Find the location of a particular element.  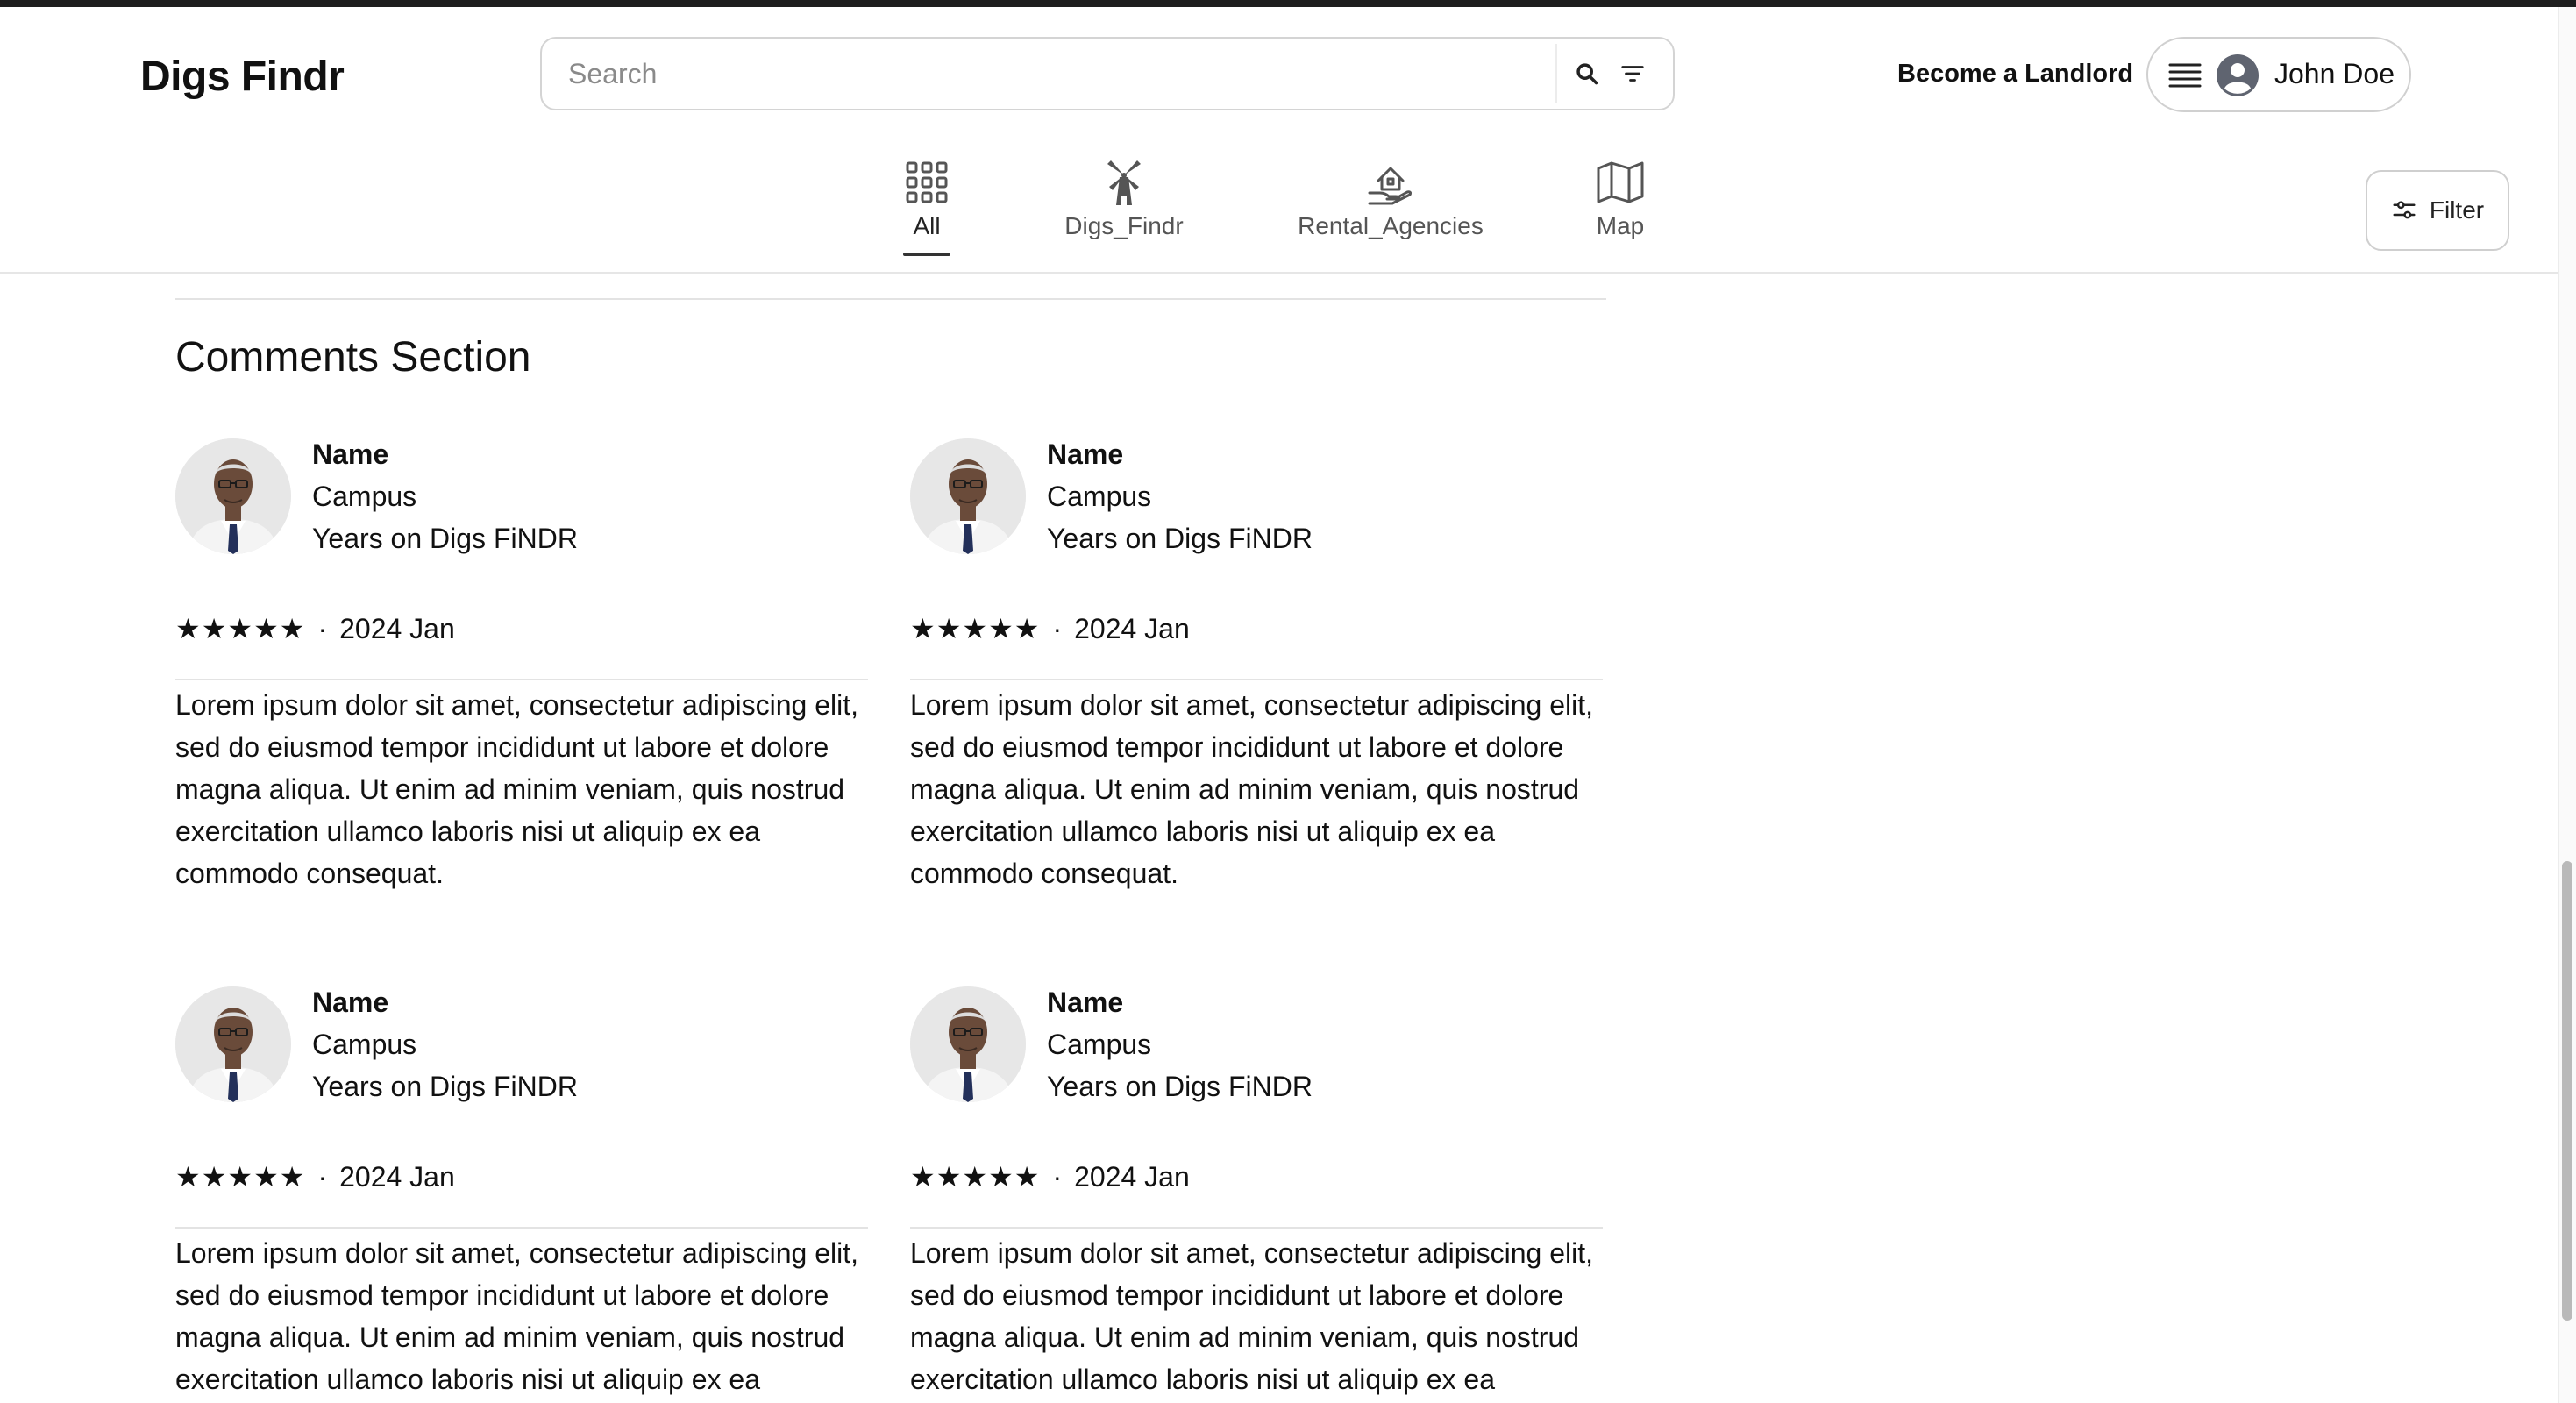

scrollbar-thumb is located at coordinates (2567, 1091).